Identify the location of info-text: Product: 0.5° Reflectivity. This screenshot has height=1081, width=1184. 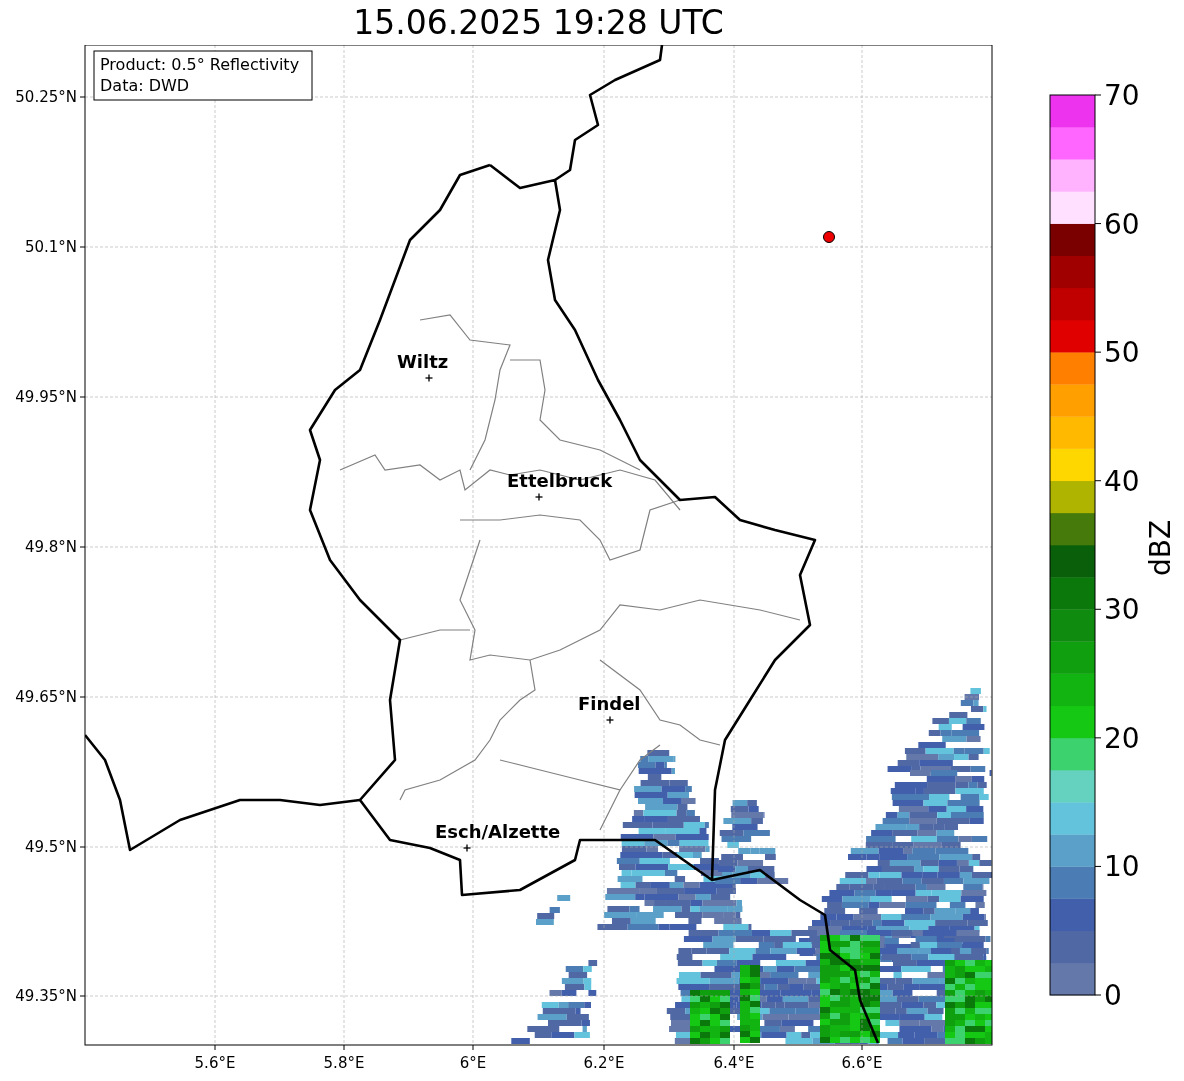
(200, 64).